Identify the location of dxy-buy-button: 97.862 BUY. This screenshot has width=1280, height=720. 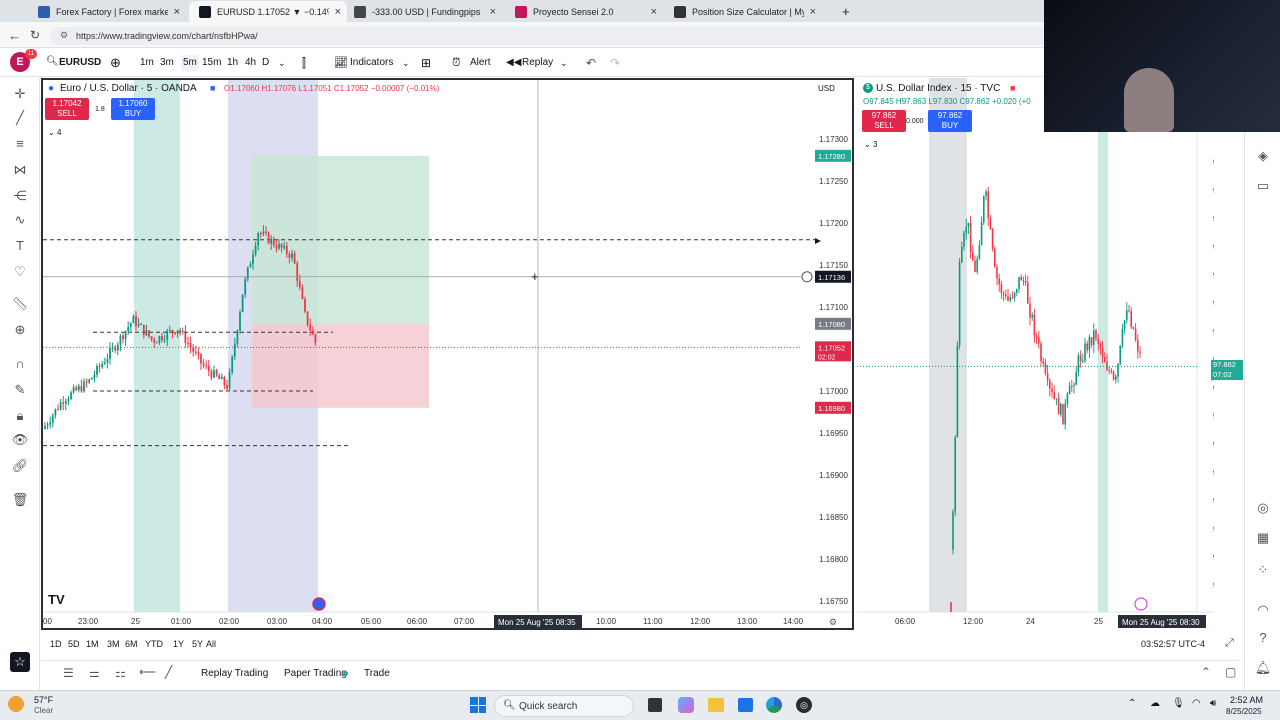
(950, 121).